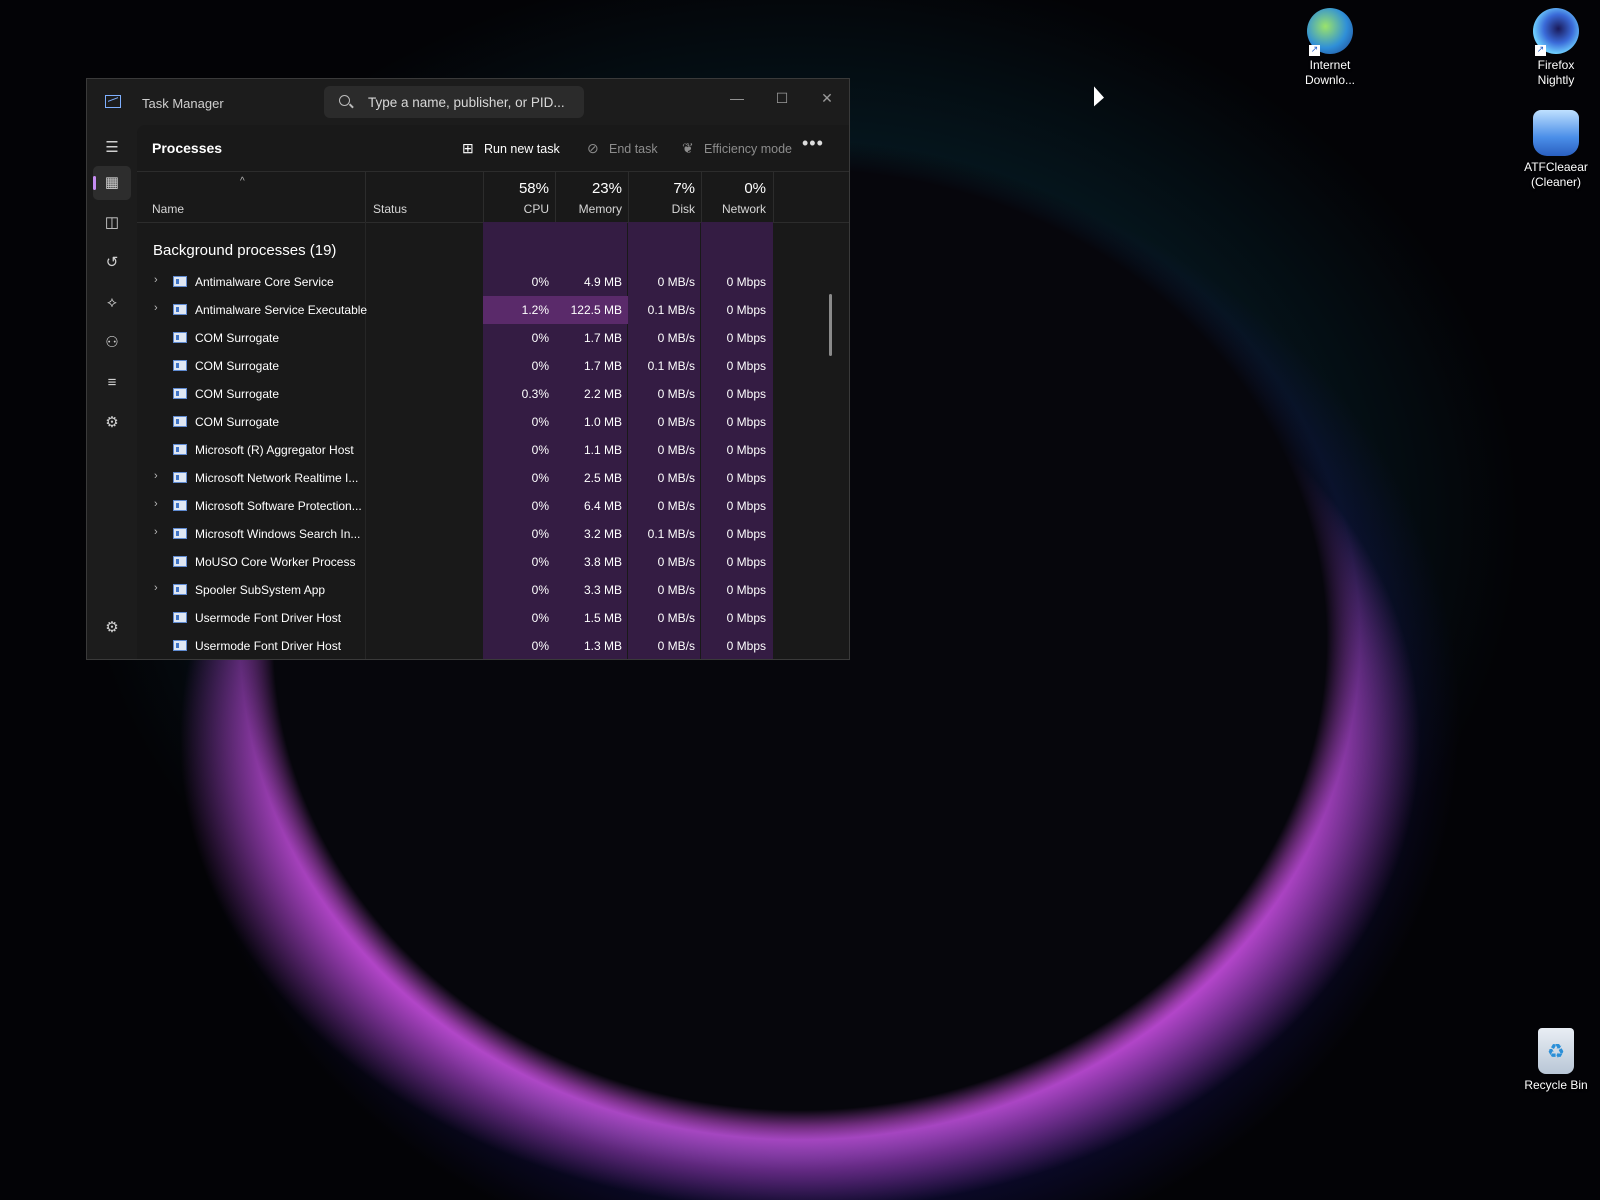  I want to click on memory-value: 3.2 MB, so click(602, 534).